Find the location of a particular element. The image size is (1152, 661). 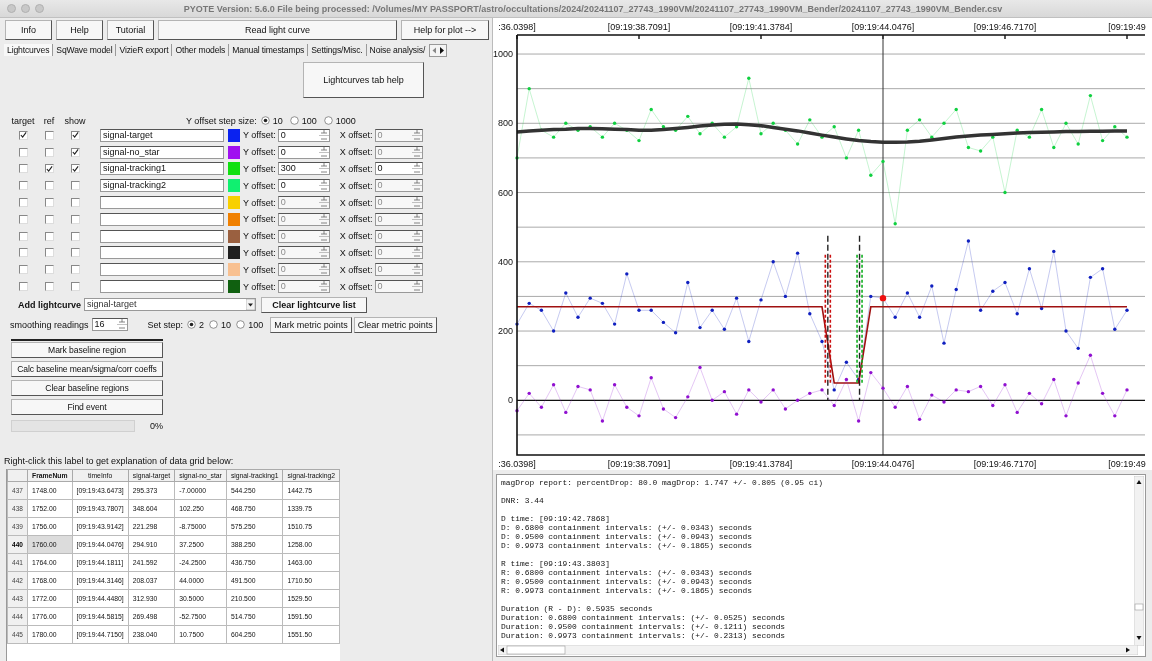

step-size-label: Y offset step size: is located at coordinates (221, 120).